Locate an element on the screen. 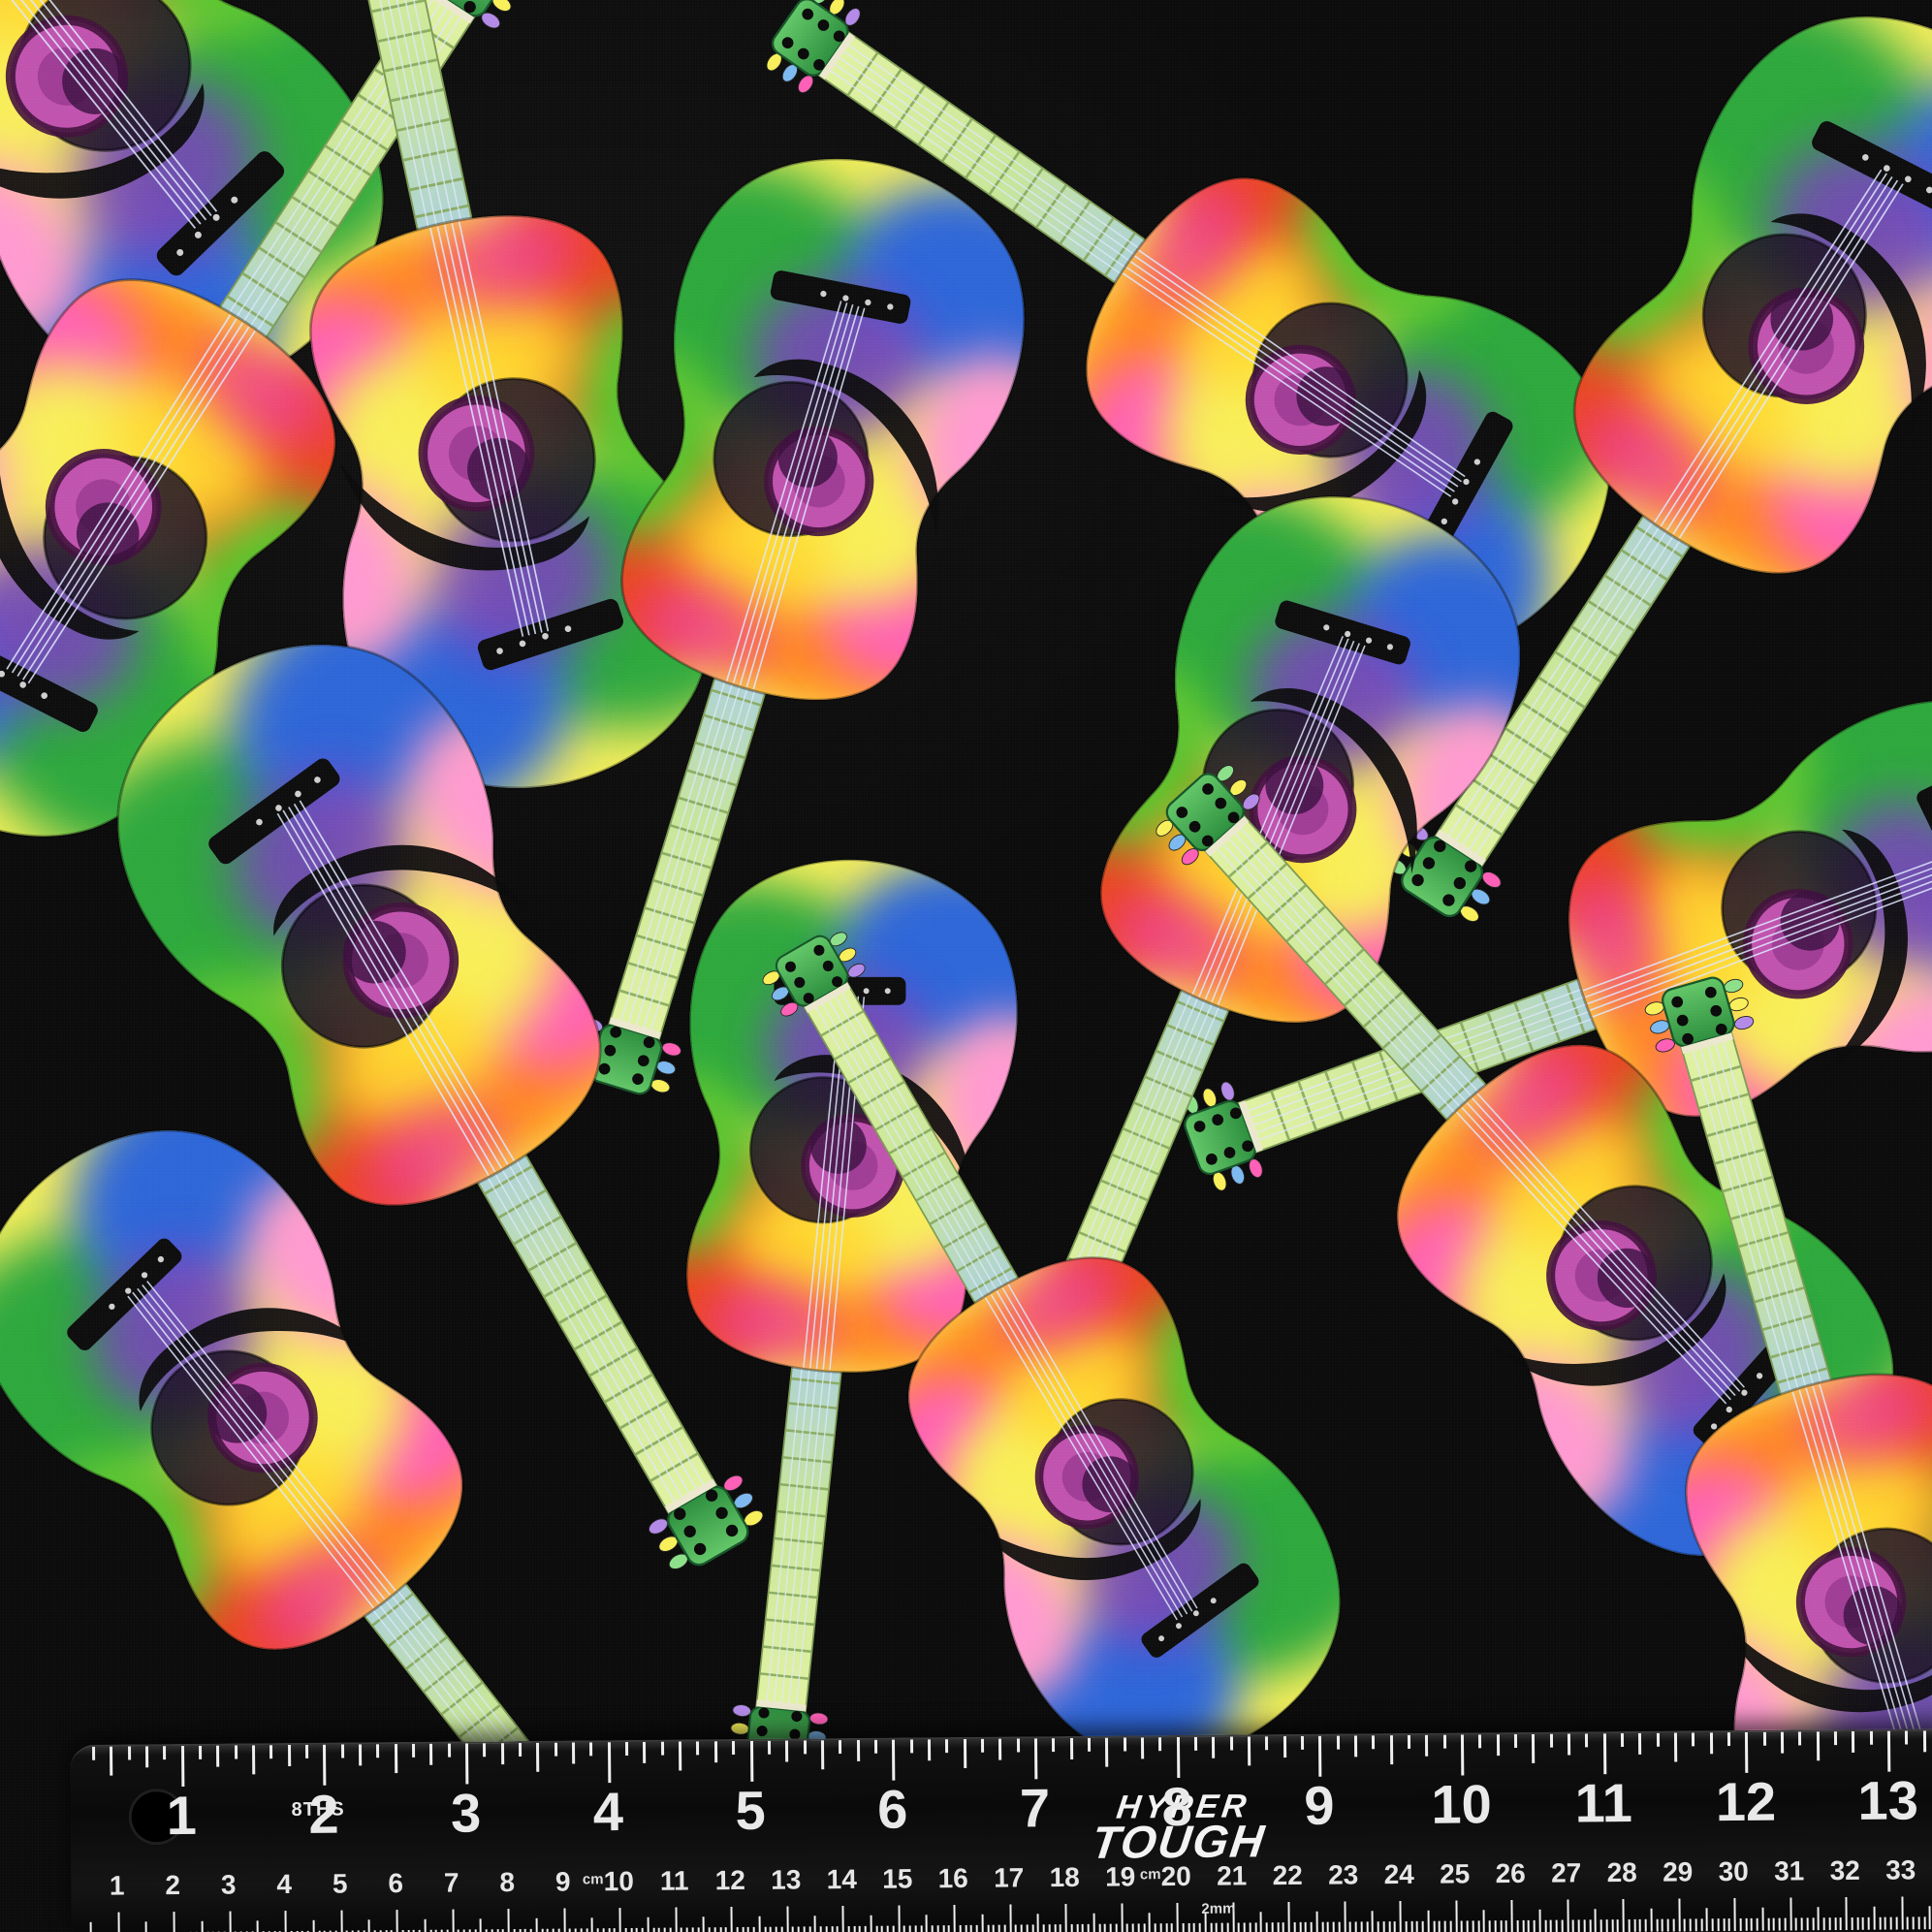  cm-number: 15 is located at coordinates (898, 1878).